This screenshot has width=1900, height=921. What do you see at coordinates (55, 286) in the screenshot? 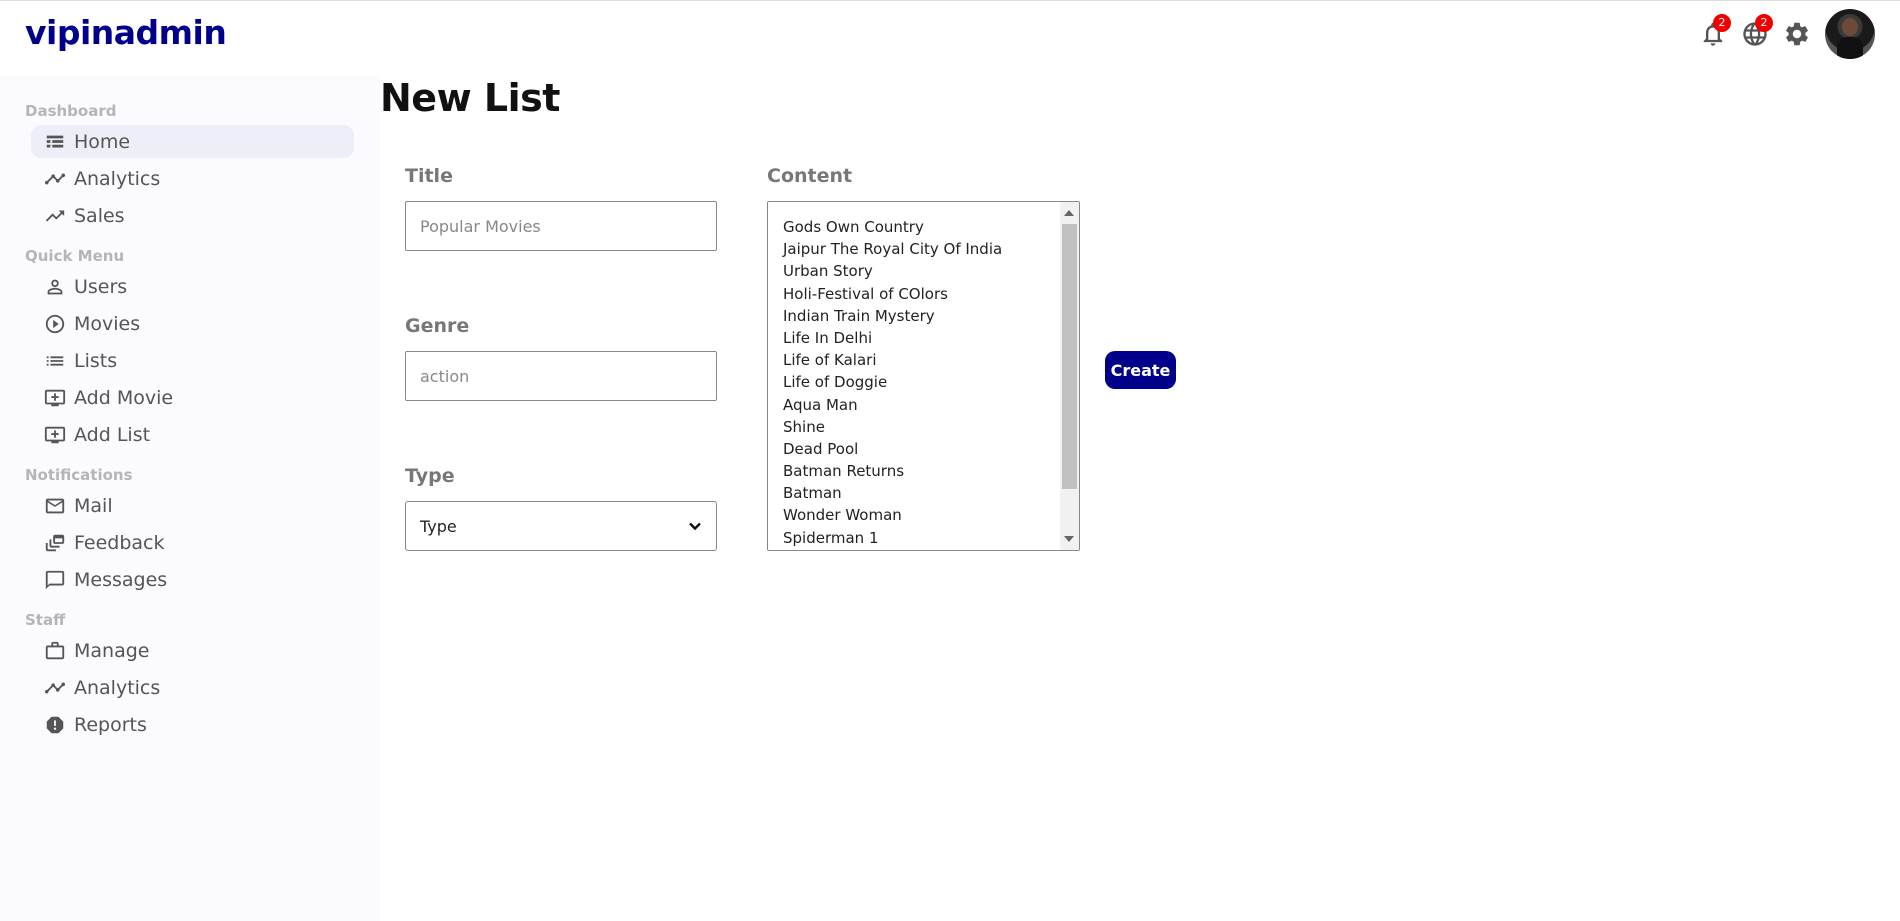
I see `user-icon` at bounding box center [55, 286].